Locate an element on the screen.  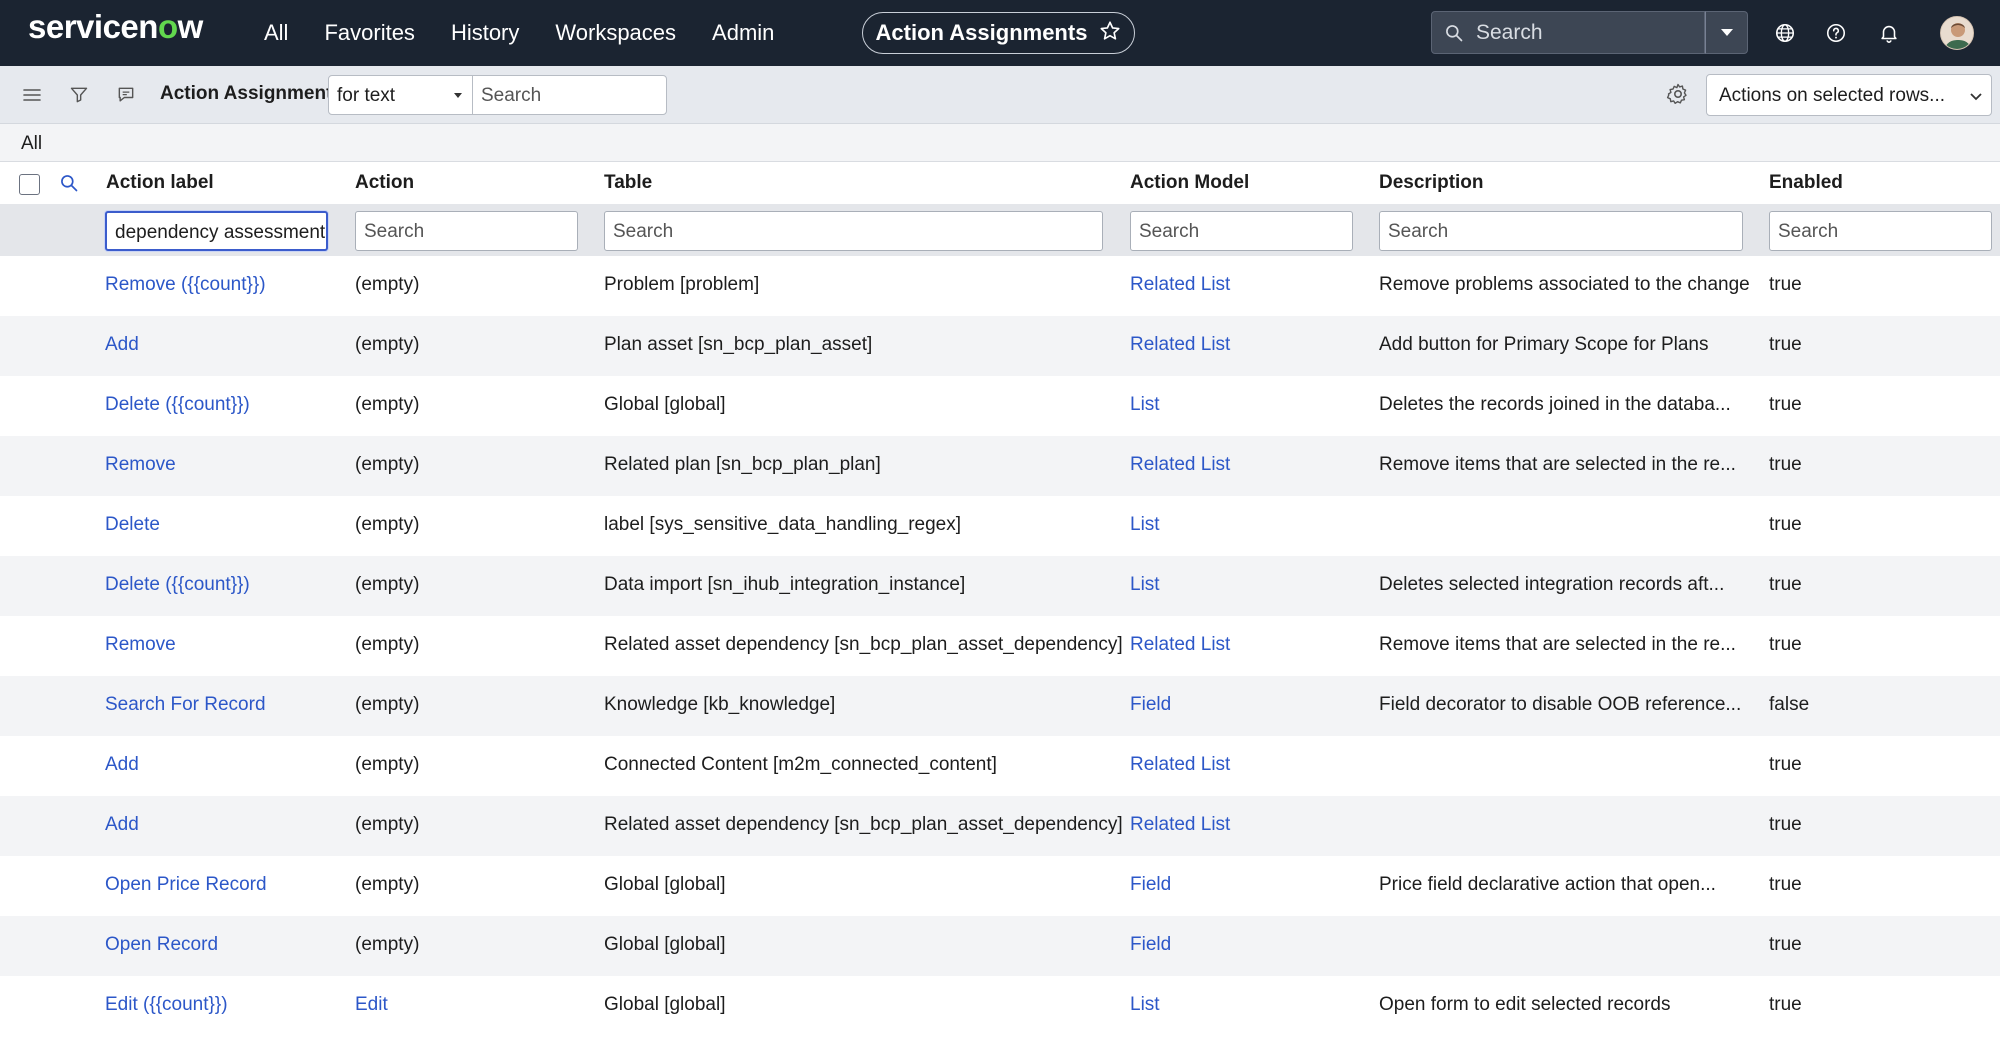
globe-icon is located at coordinates (1785, 33).